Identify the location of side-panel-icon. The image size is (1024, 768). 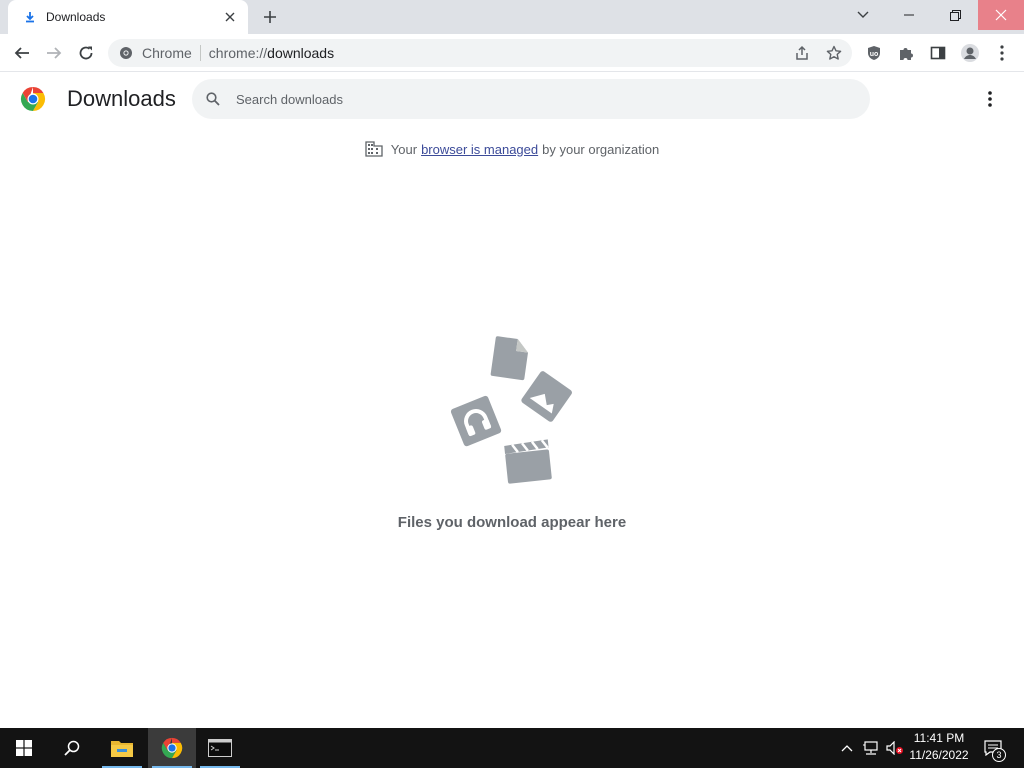
(938, 53).